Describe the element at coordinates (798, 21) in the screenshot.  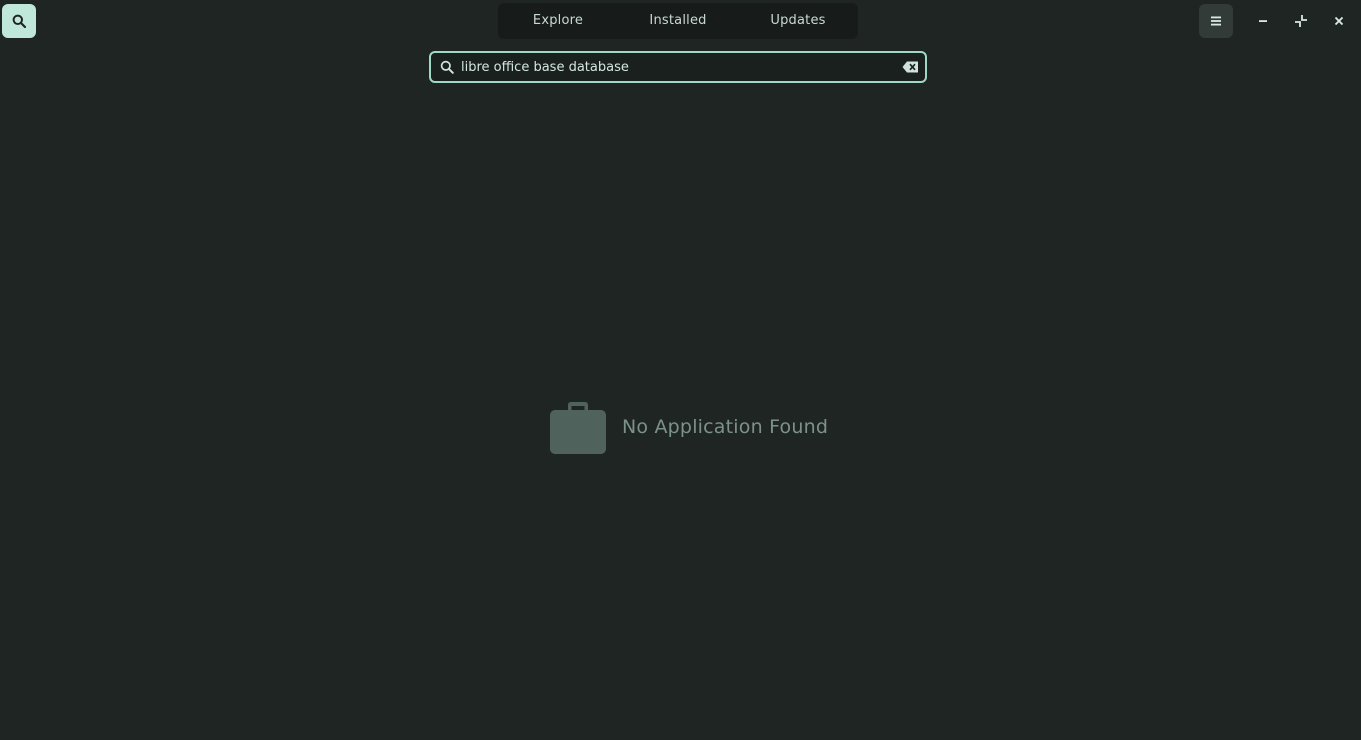
I see `tab-updates: Updates` at that location.